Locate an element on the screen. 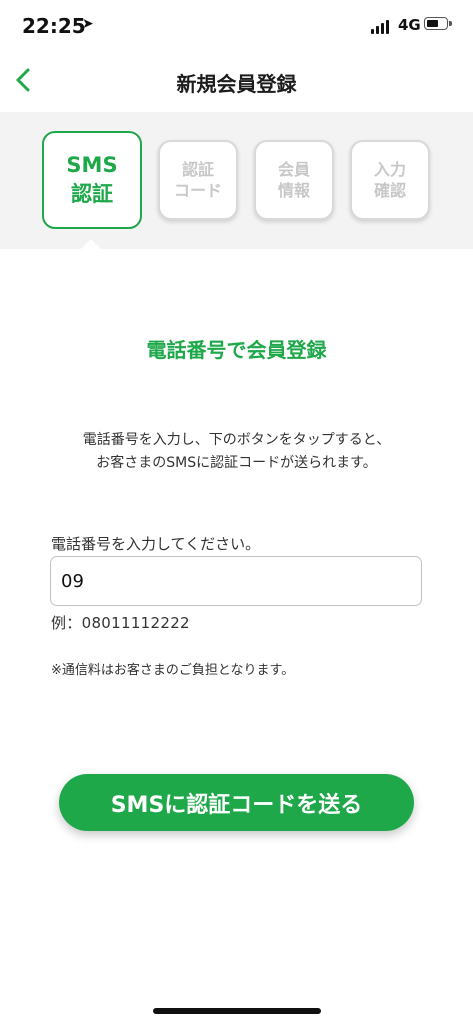  step-label-line1: 会員 is located at coordinates (293, 169).